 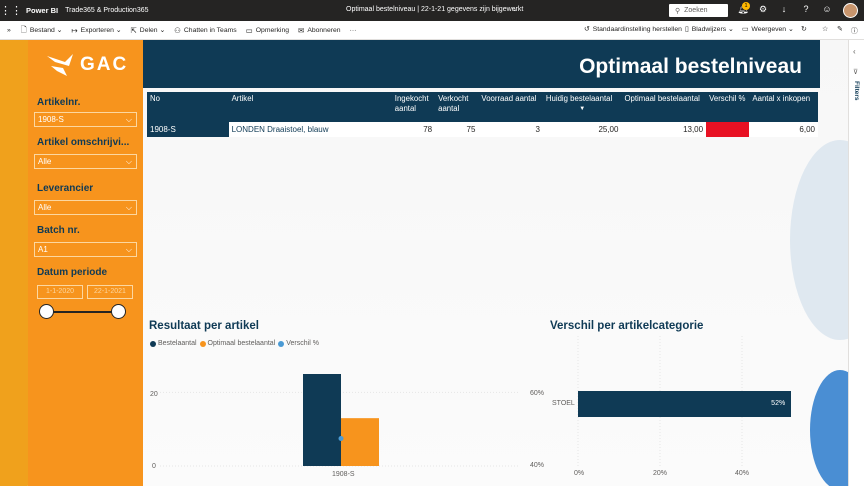 I want to click on table-cell: 78, so click(x=413, y=129).